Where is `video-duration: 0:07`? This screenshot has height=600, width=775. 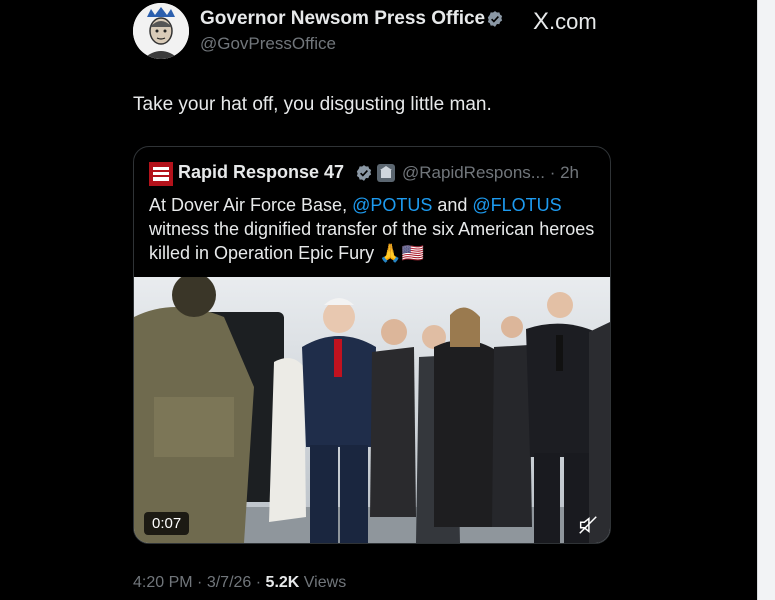
video-duration: 0:07 is located at coordinates (167, 523).